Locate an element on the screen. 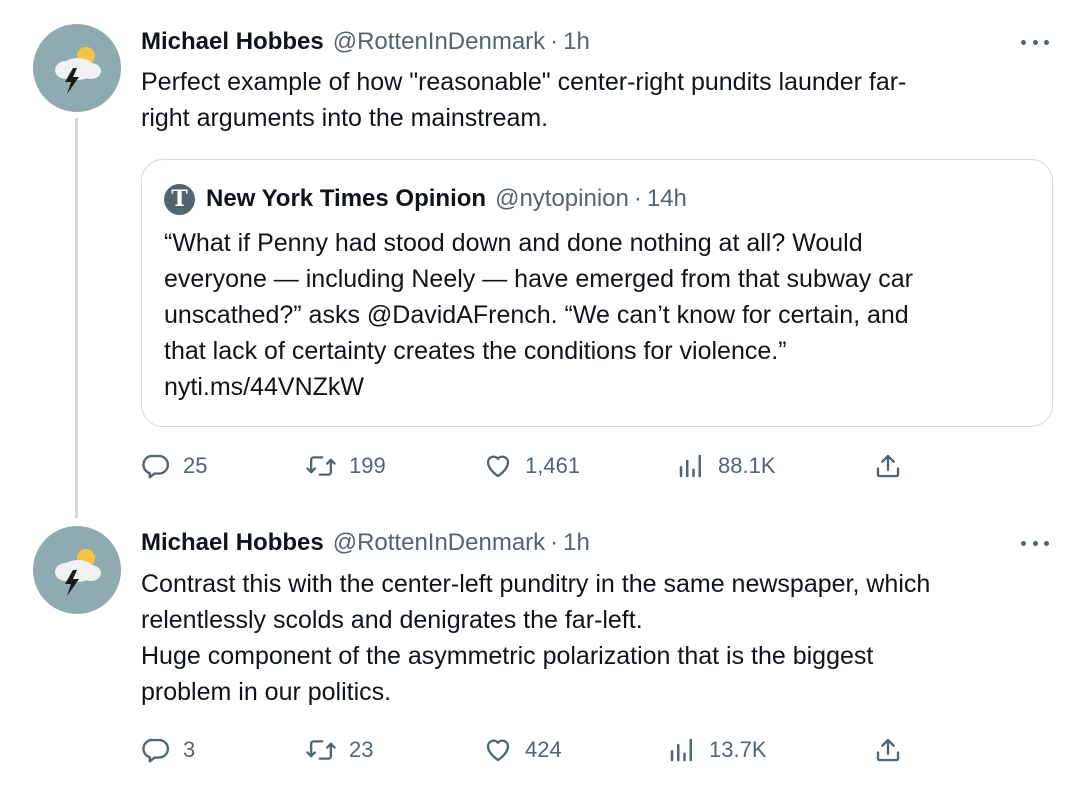 The width and height of the screenshot is (1084, 794). reply-count: 3 is located at coordinates (189, 749).